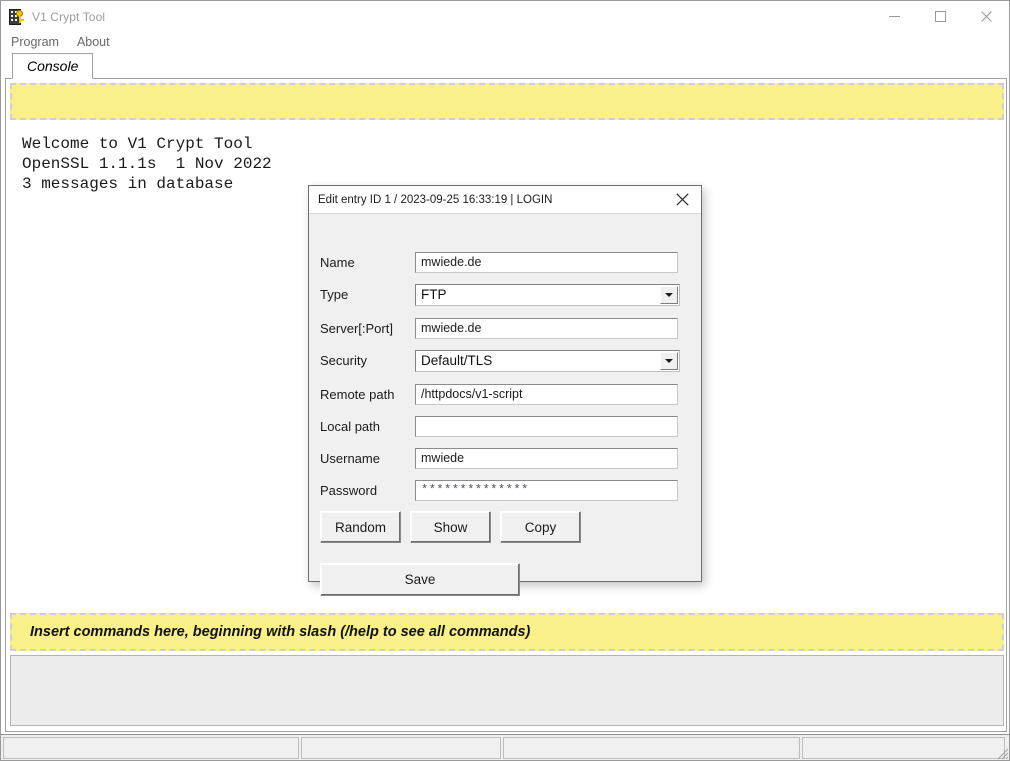  I want to click on show-button: Show, so click(450, 527).